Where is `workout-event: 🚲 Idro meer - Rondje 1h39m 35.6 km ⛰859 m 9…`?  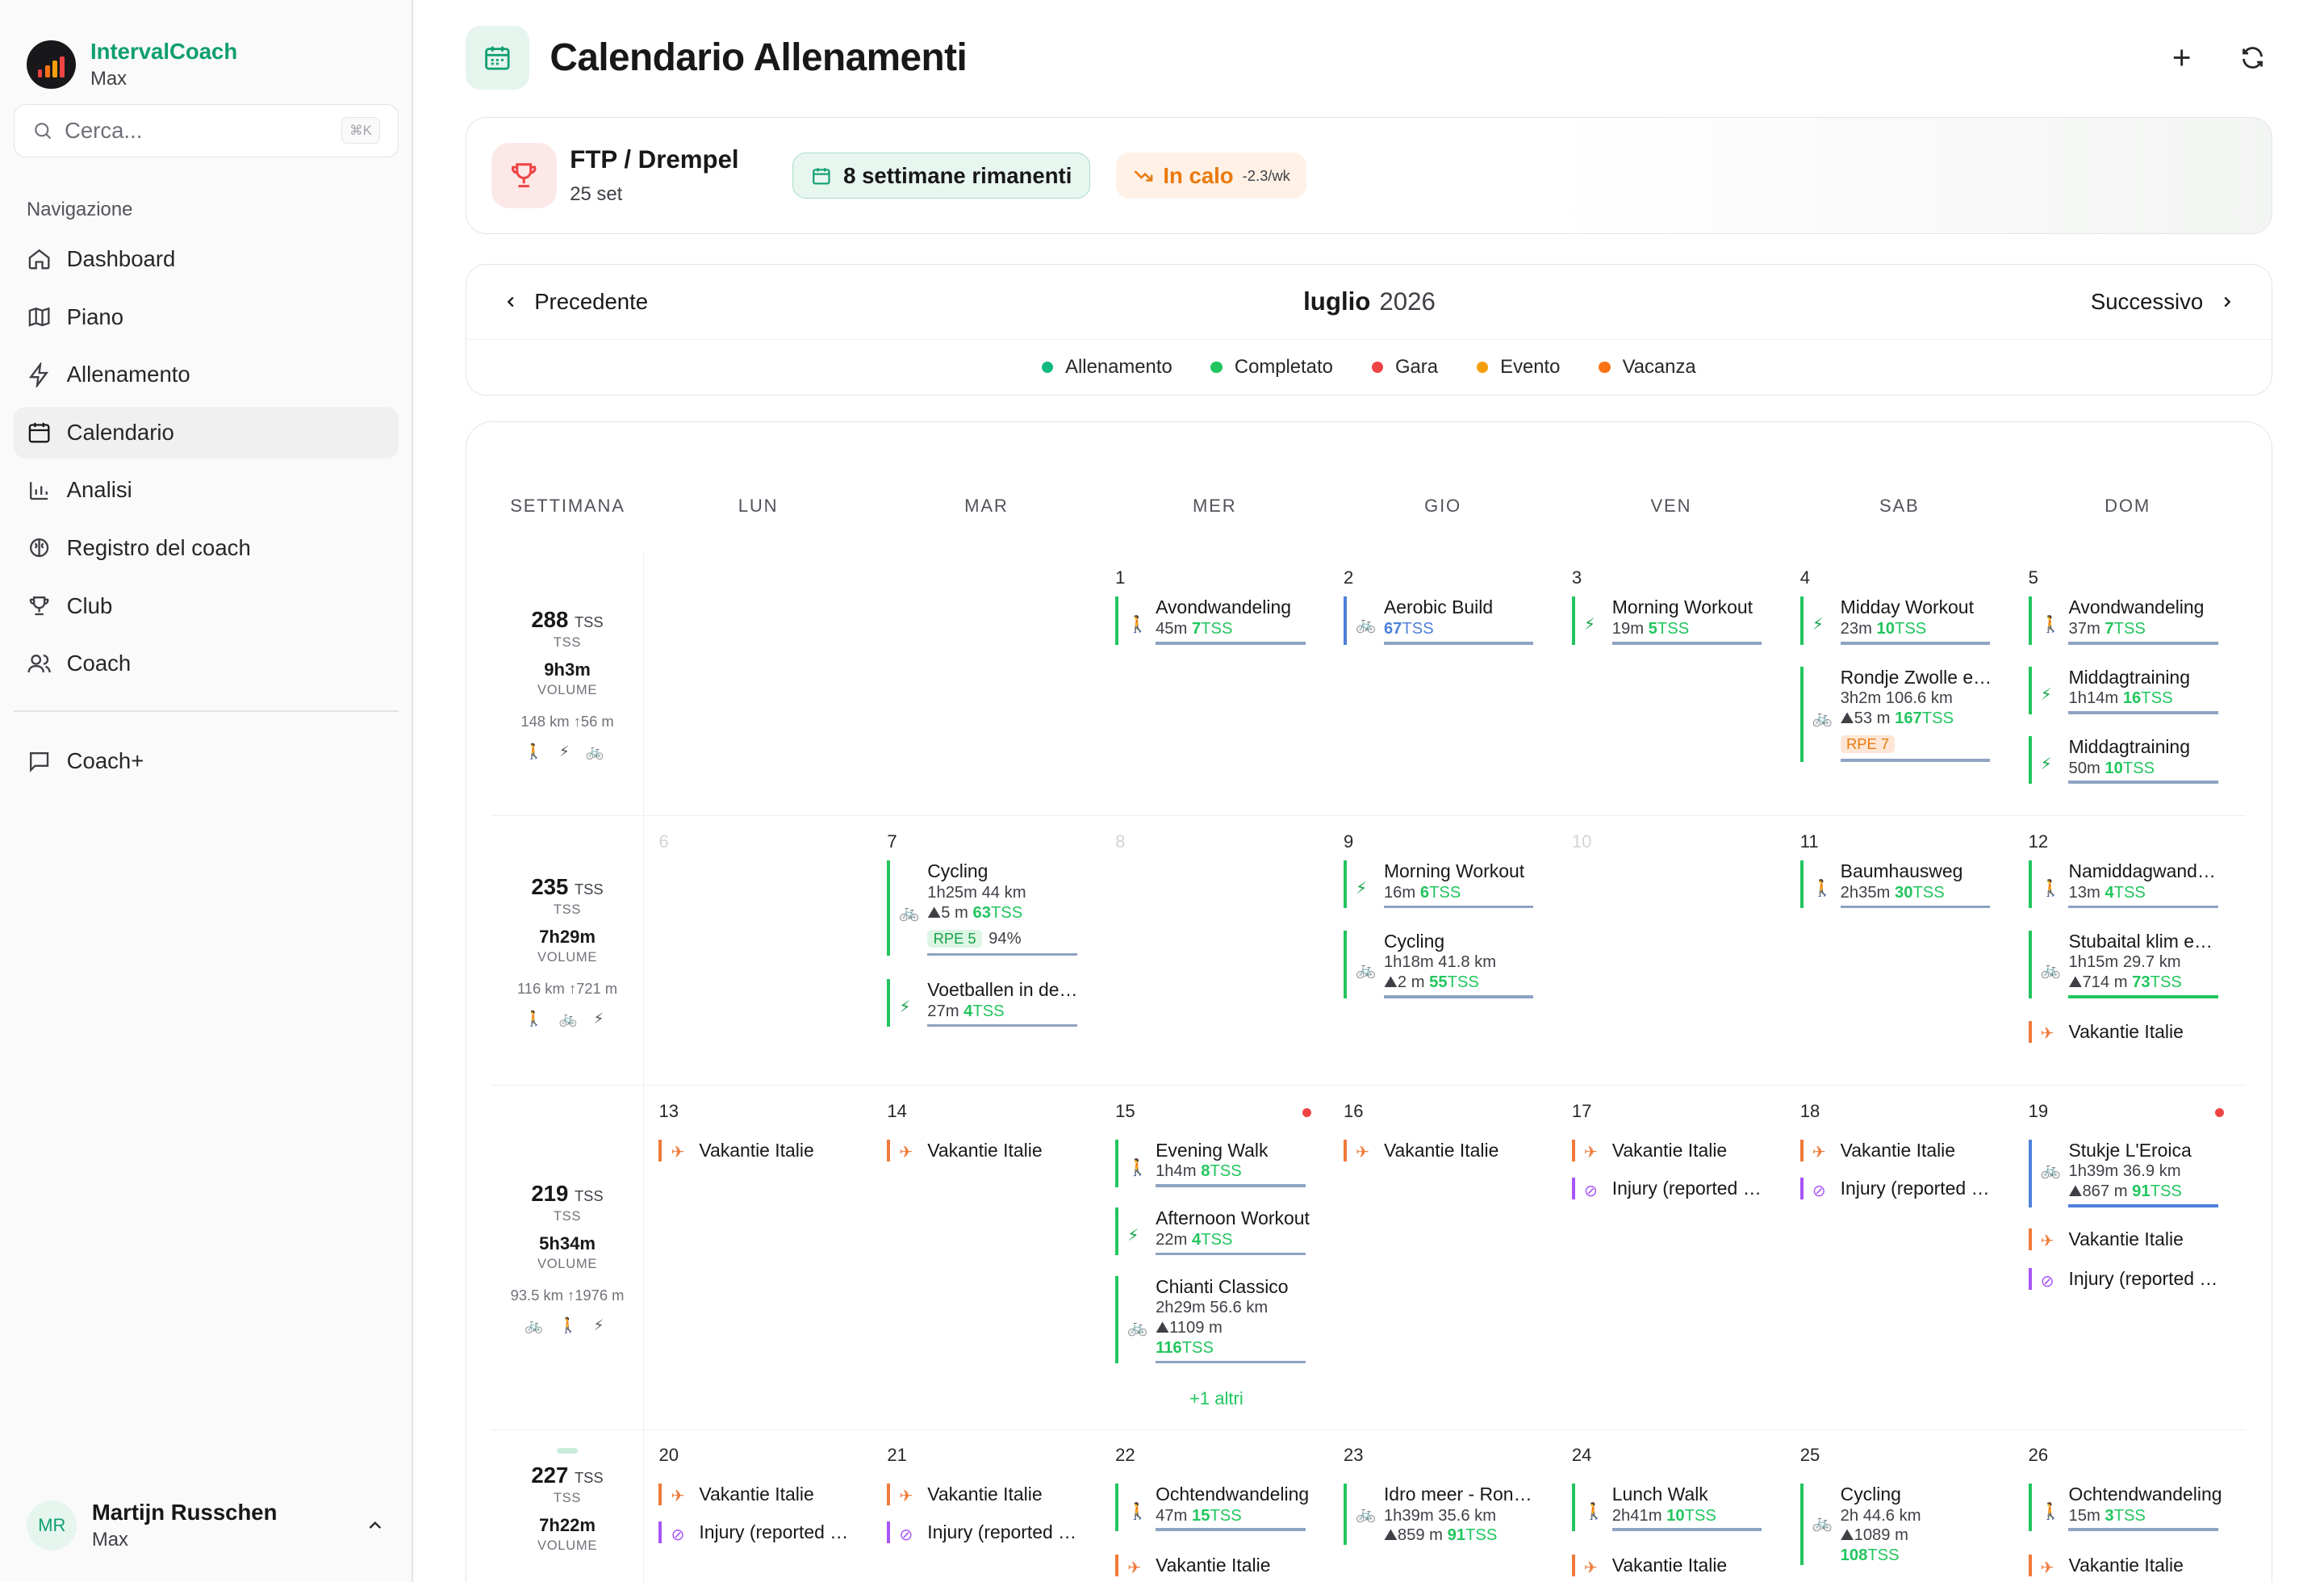
workout-event: 🚲 Idro meer - Rondje 1h39m 35.6 km ⛰859 m 9… is located at coordinates (1442, 1514).